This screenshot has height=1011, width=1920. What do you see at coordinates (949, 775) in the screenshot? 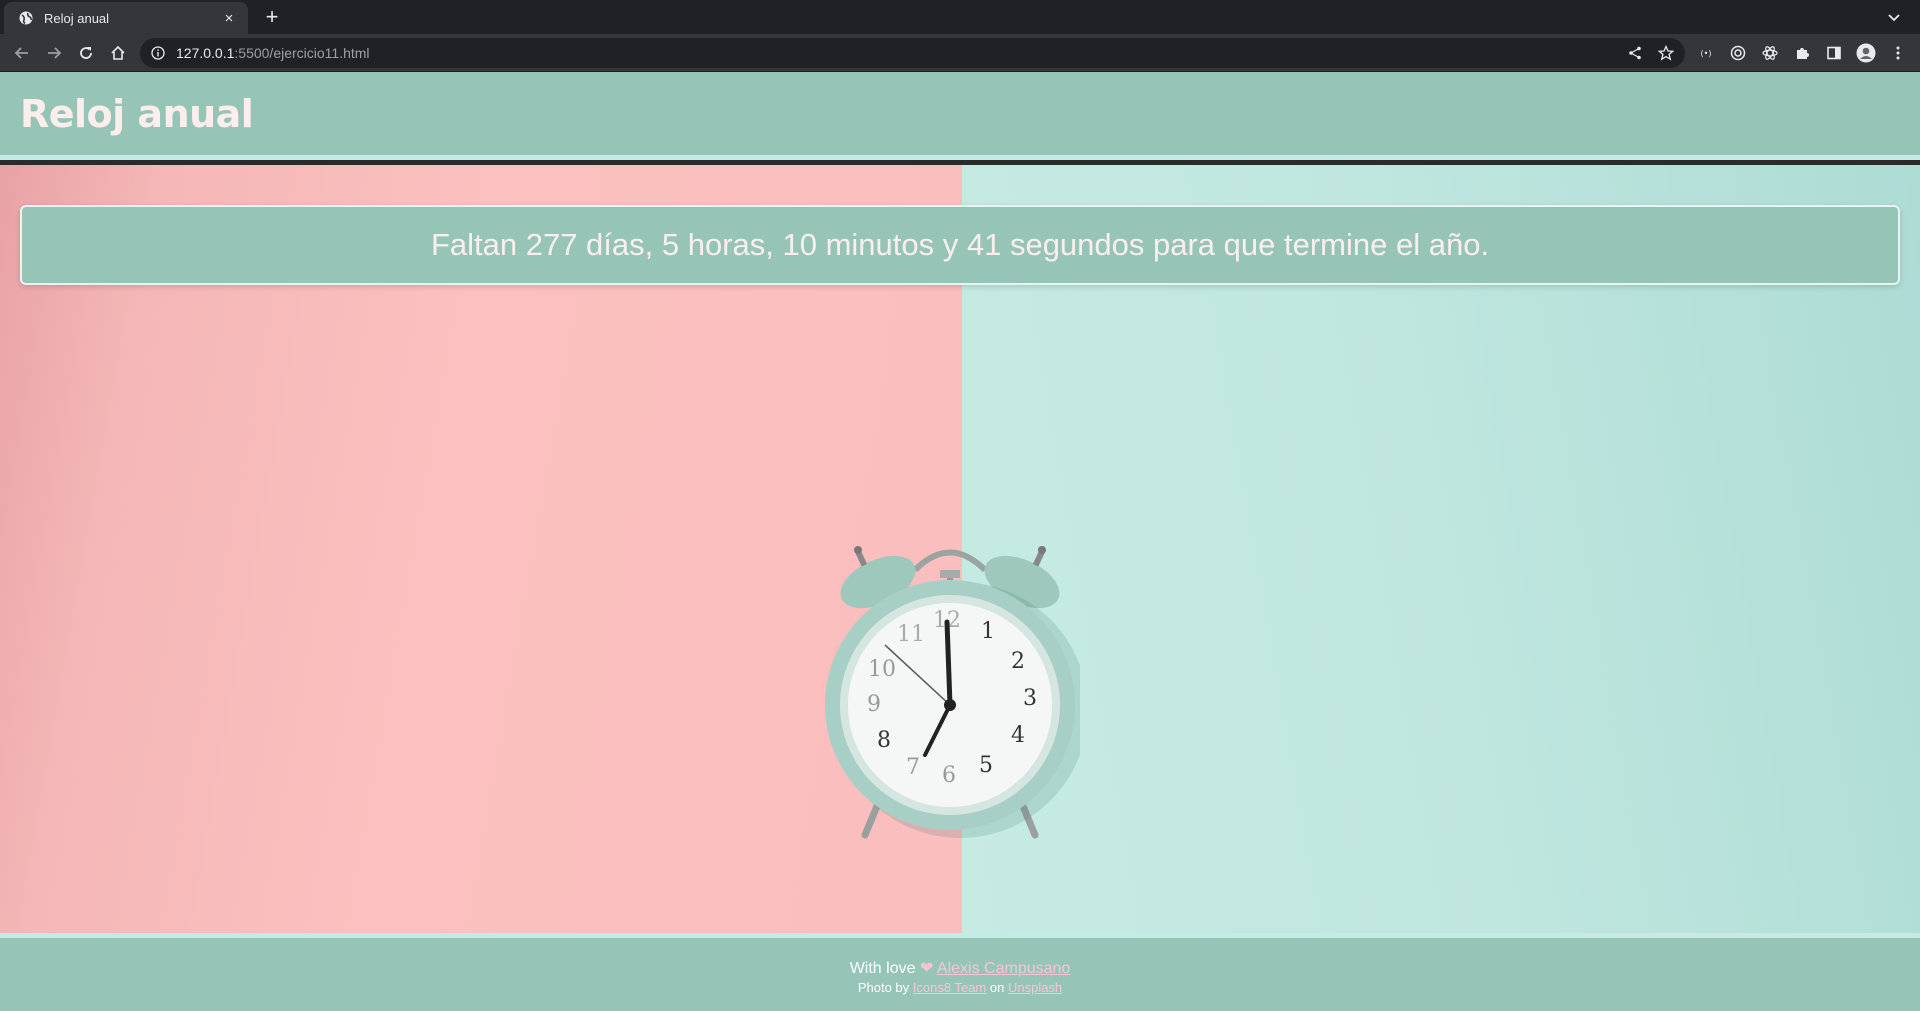
I see `svg-text: 6` at bounding box center [949, 775].